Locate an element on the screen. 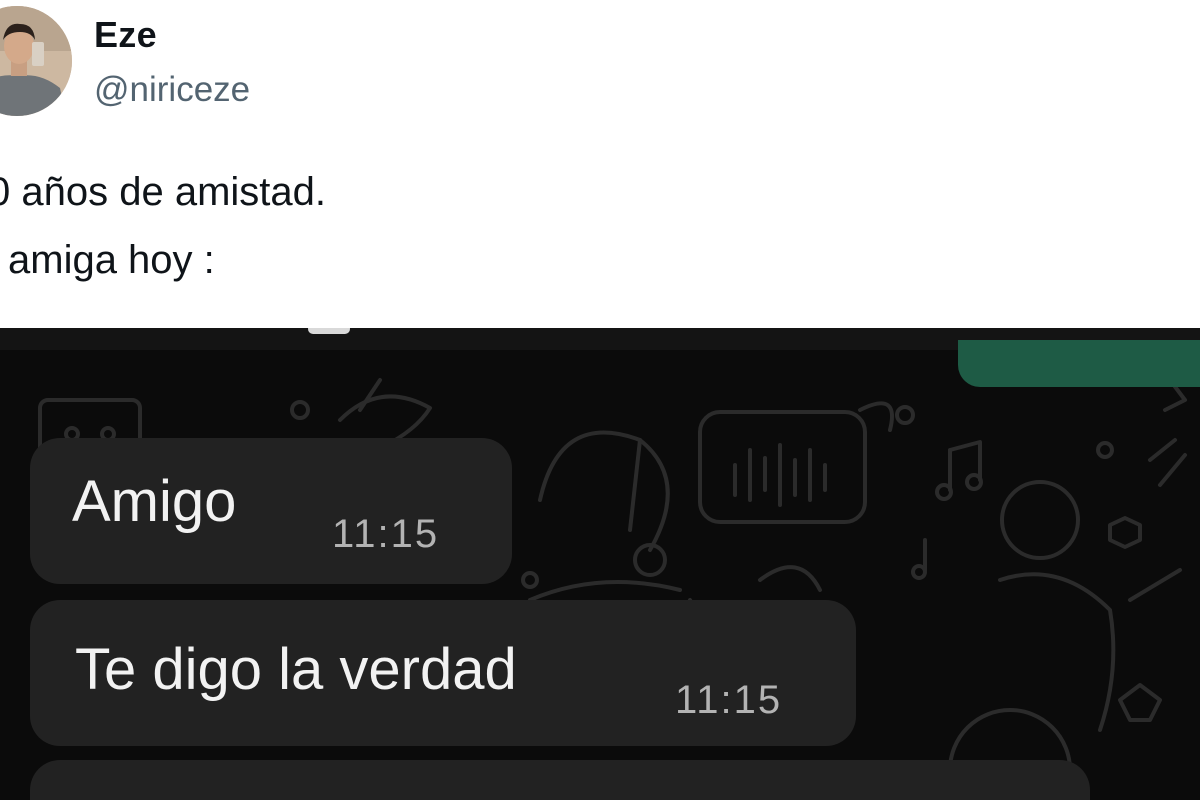 This screenshot has width=1200, height=800. incoming-message-bubble is located at coordinates (560, 780).